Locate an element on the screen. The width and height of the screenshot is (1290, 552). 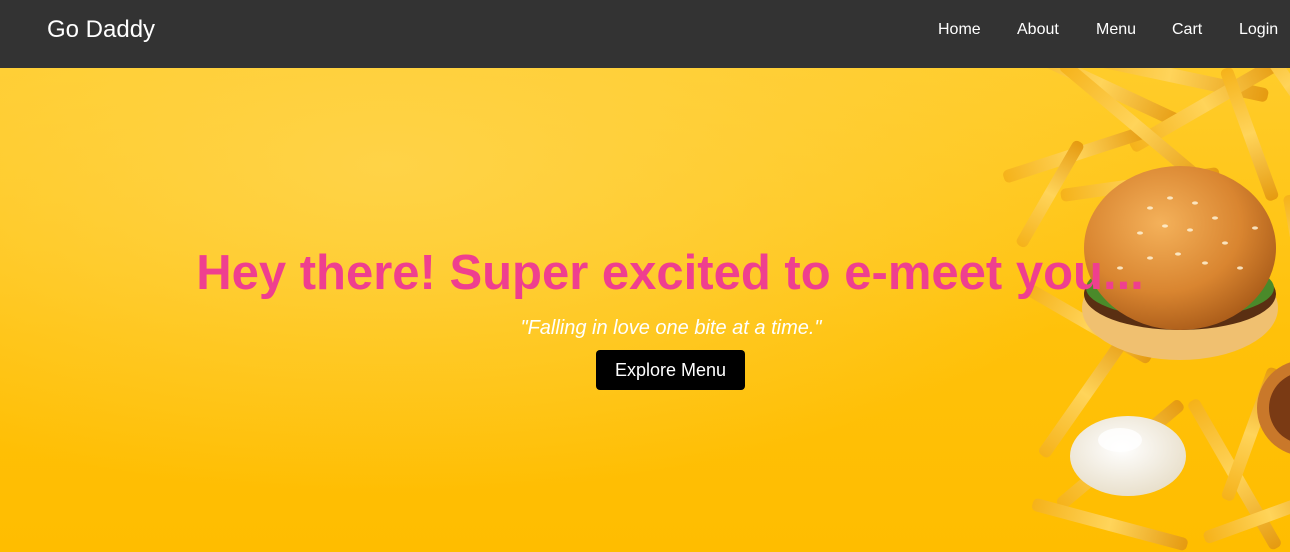
nav-link-home: Home is located at coordinates (959, 30).